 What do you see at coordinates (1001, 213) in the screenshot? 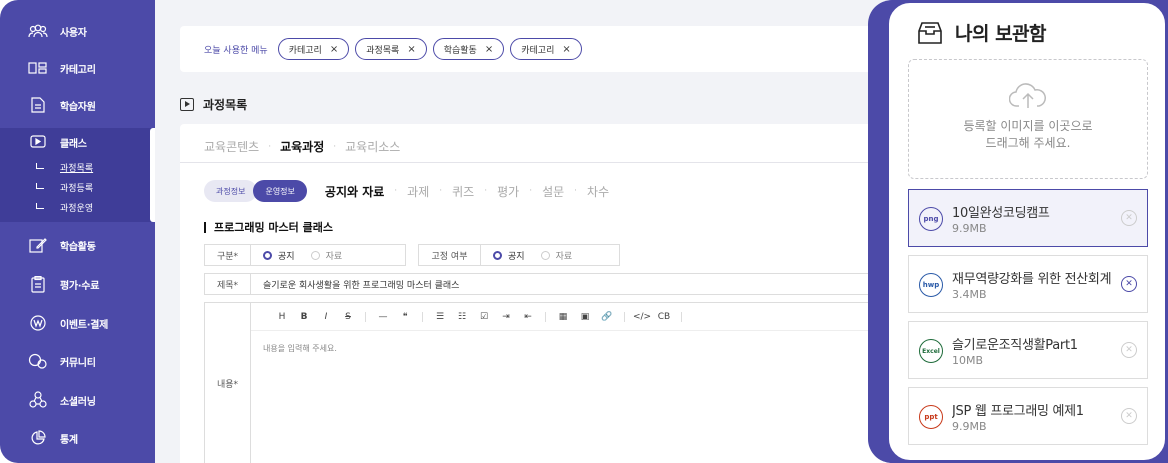
I see `file-name: 10일완성코딩캠프` at bounding box center [1001, 213].